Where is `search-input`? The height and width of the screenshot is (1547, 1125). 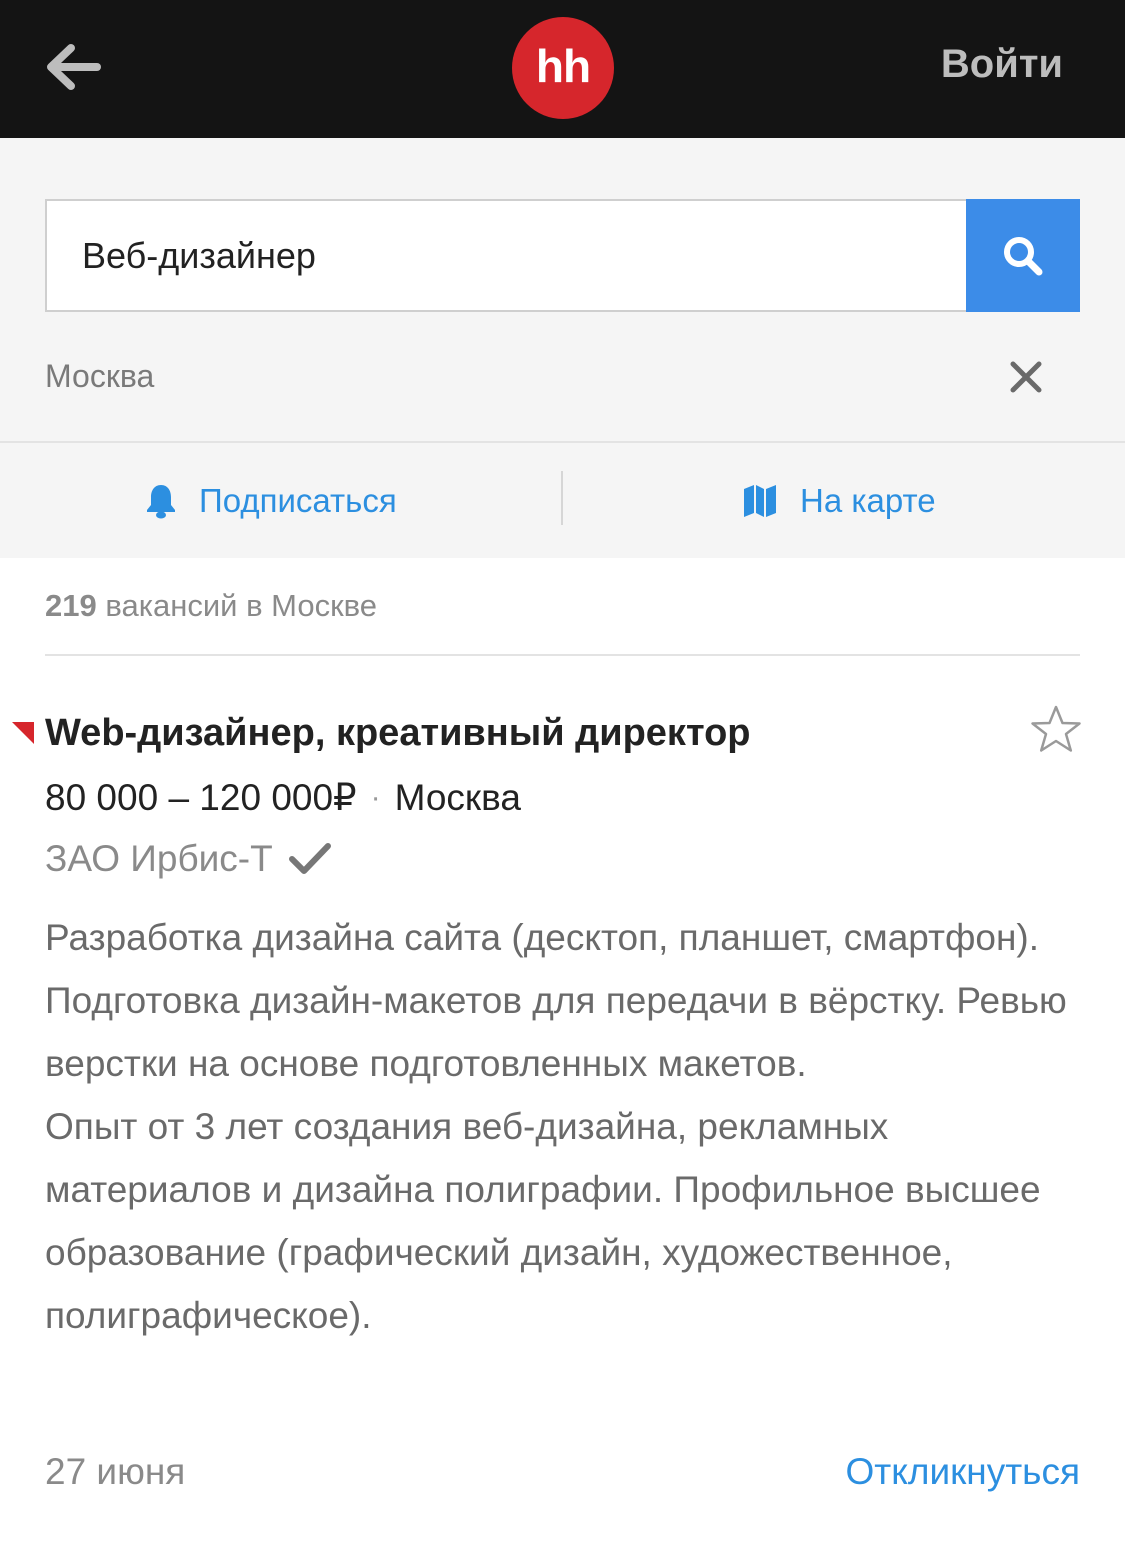
search-input is located at coordinates (506, 255).